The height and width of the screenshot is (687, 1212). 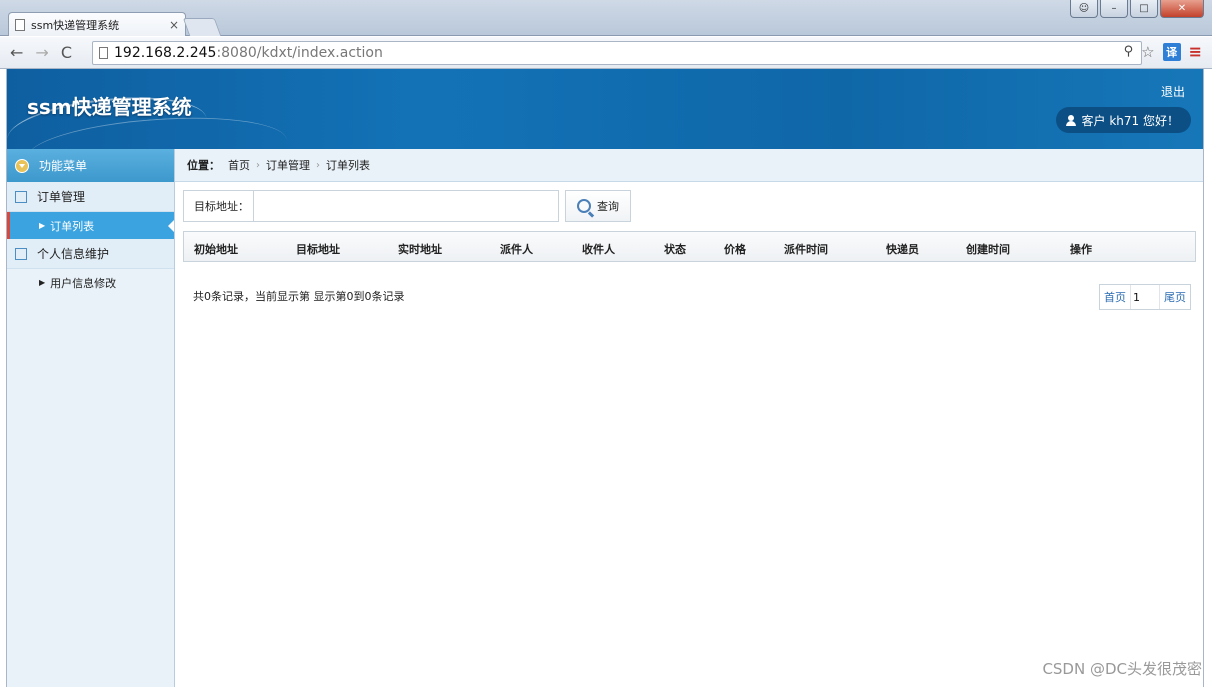 What do you see at coordinates (91, 418) in the screenshot?
I see `sidebar: 功能菜单 订单管理 ▶ 订单列表 个人信息维护 ▶ 用户信息修改` at bounding box center [91, 418].